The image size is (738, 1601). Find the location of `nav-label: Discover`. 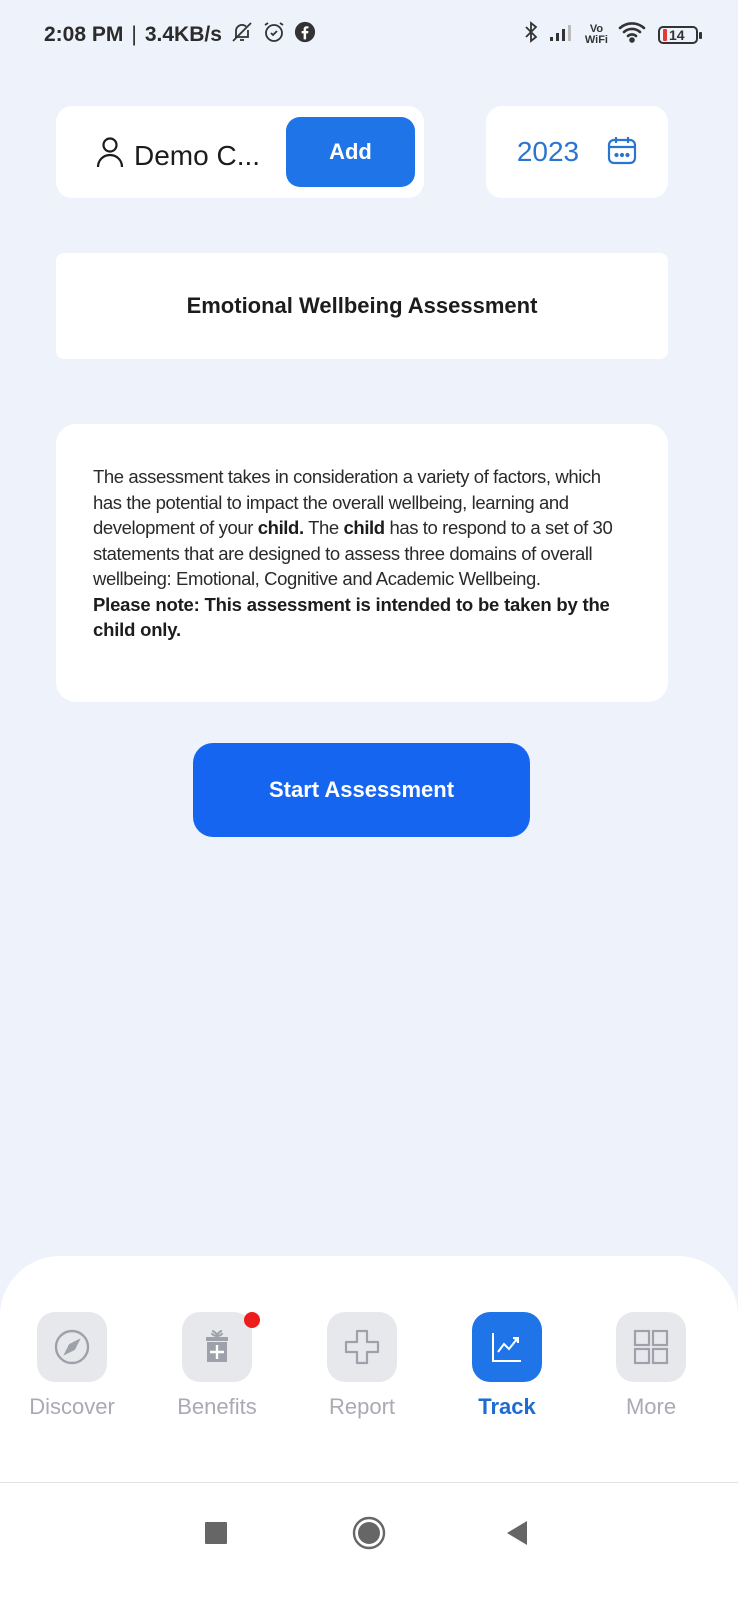

nav-label: Discover is located at coordinates (72, 1406).